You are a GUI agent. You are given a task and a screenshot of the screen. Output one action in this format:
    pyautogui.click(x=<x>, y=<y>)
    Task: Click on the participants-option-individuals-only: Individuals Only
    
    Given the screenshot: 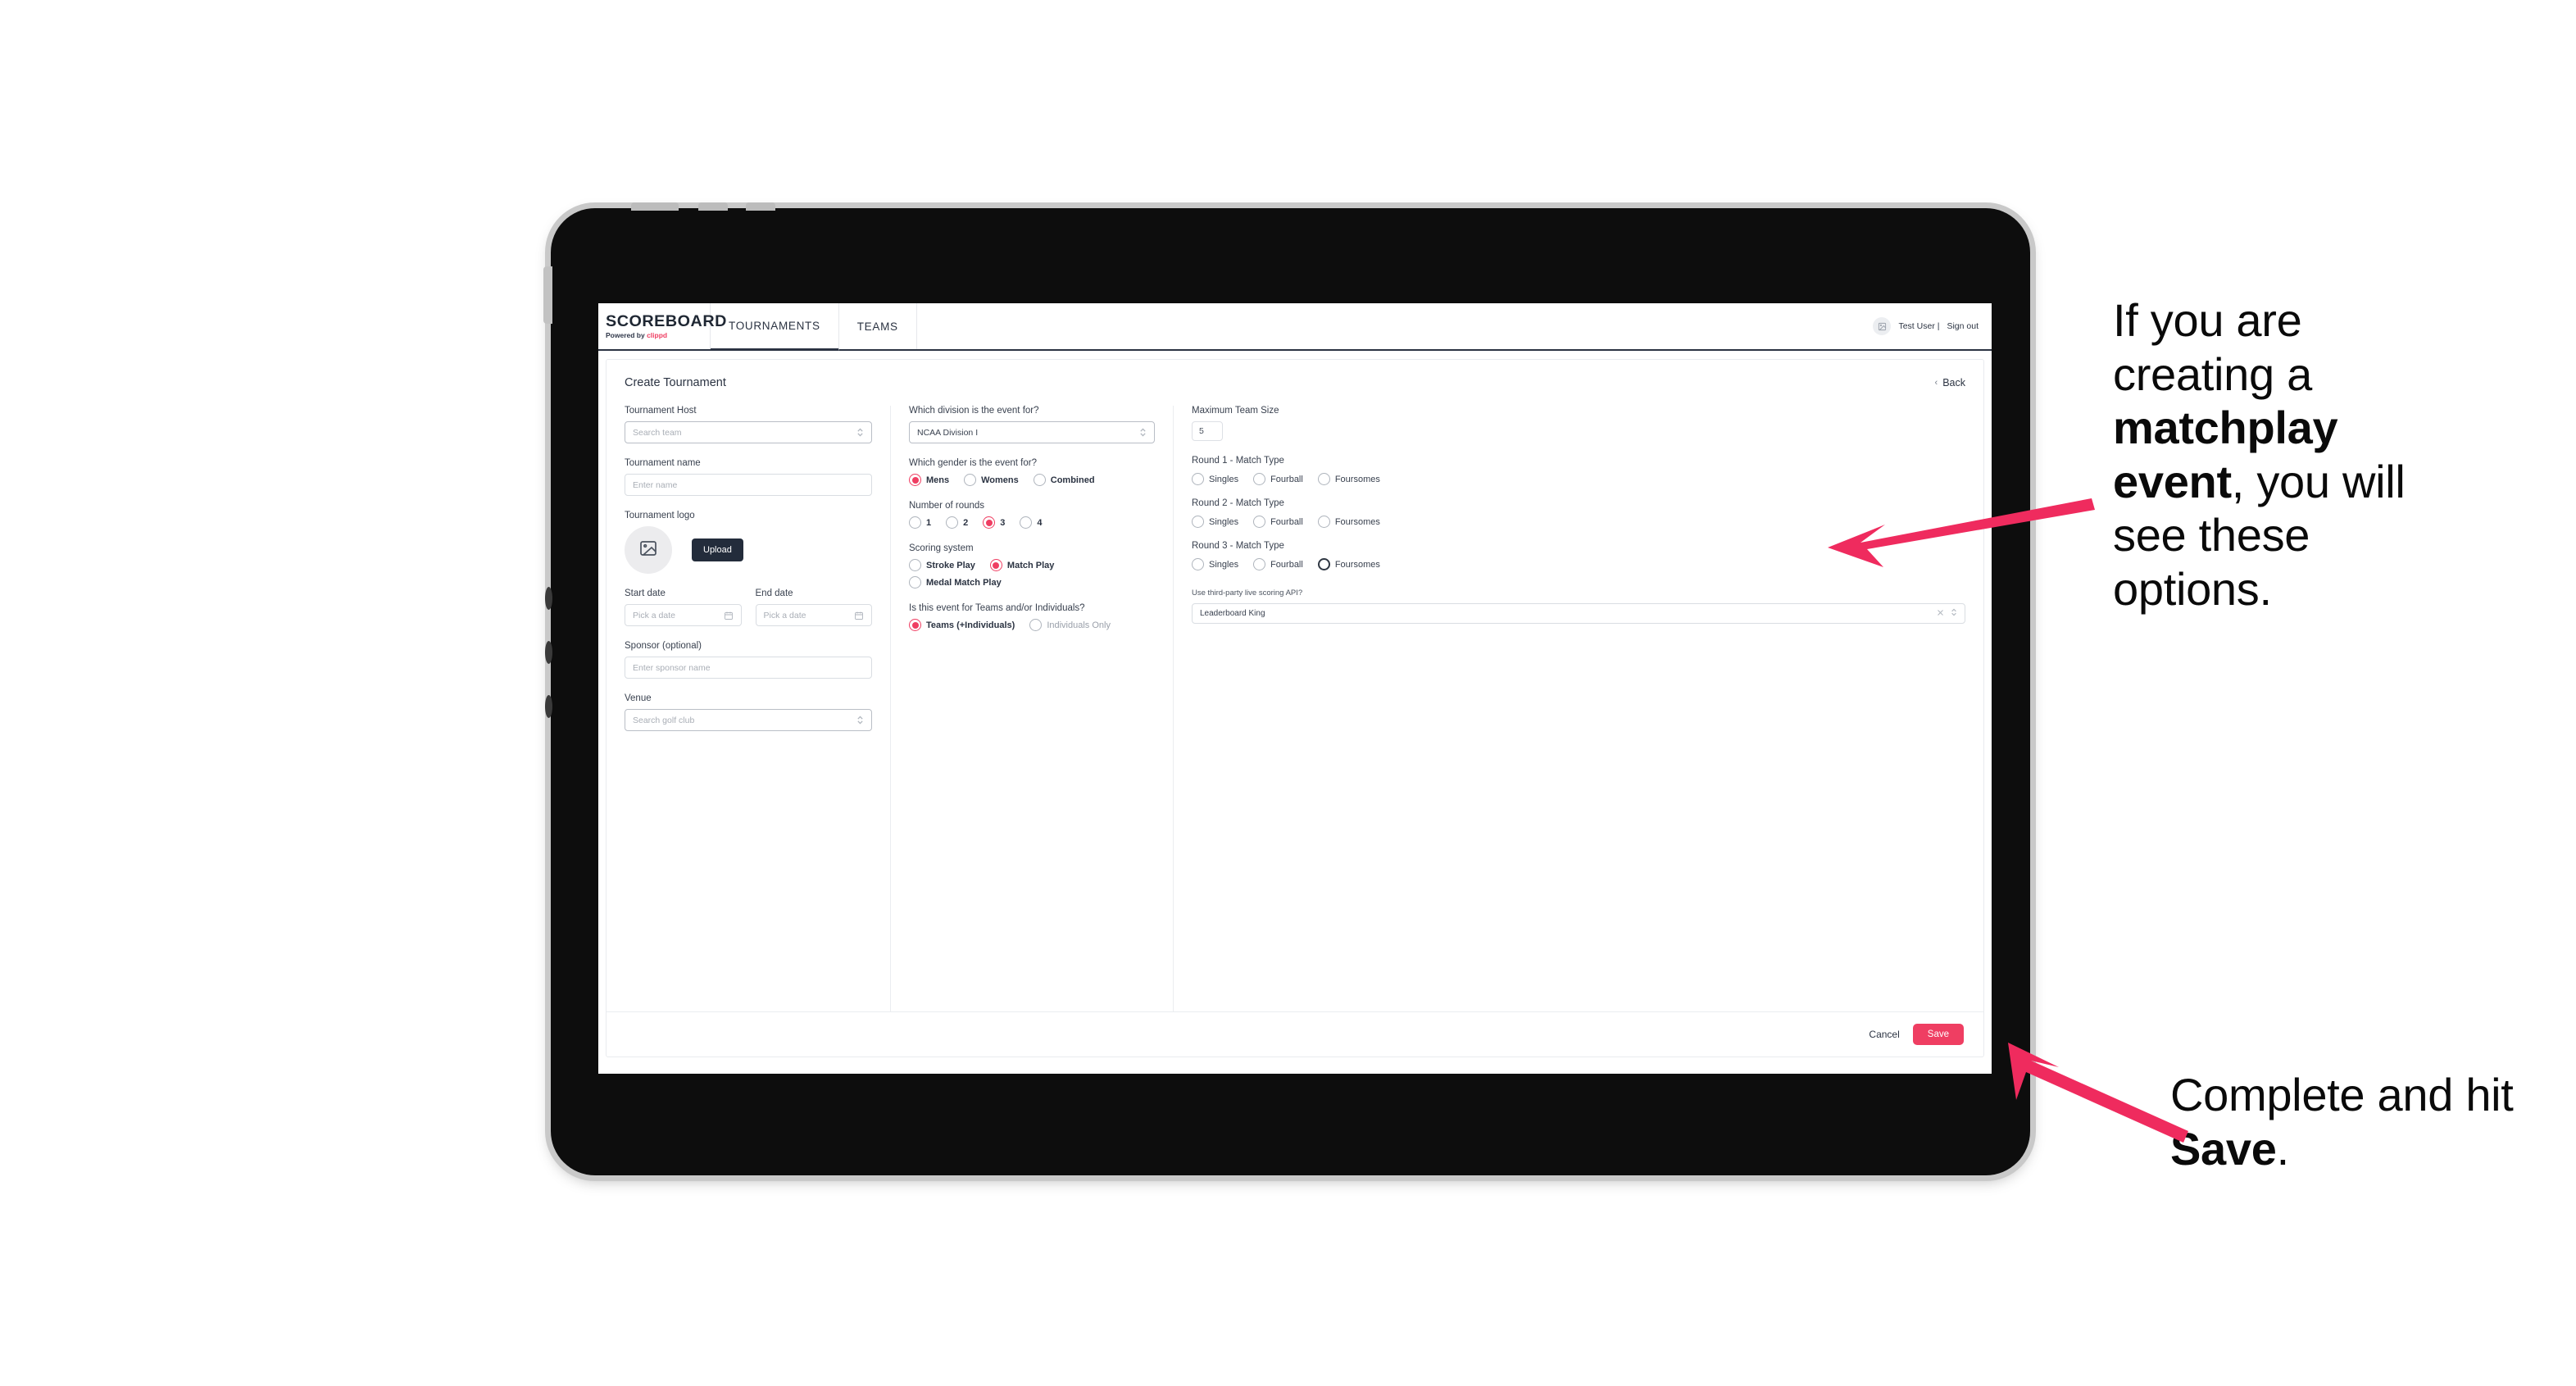 What is the action you would take?
    pyautogui.click(x=1070, y=625)
    